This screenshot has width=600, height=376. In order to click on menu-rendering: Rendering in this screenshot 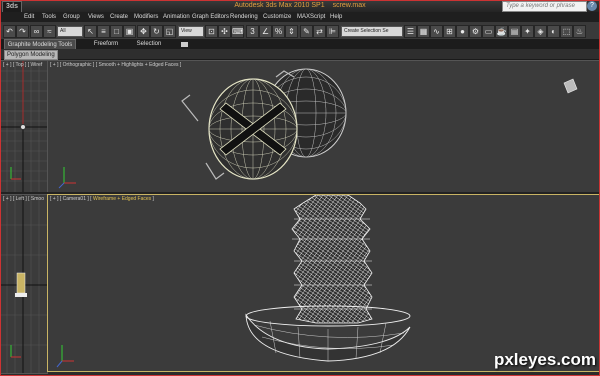, I will do `click(244, 17)`.